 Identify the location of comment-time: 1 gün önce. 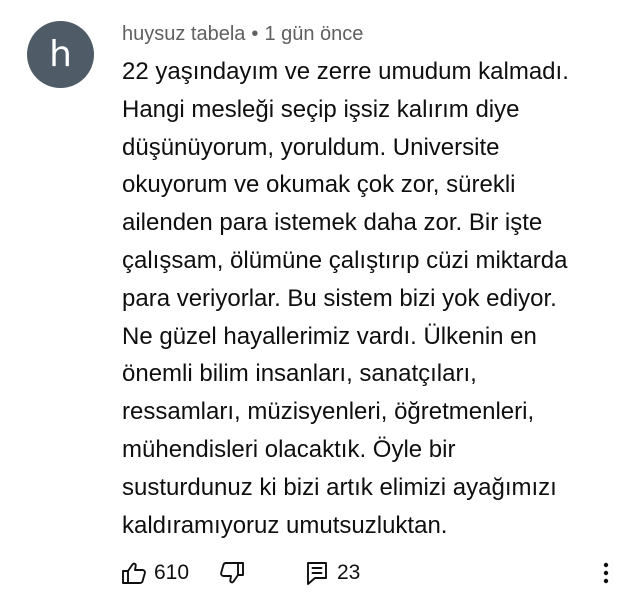
(313, 34).